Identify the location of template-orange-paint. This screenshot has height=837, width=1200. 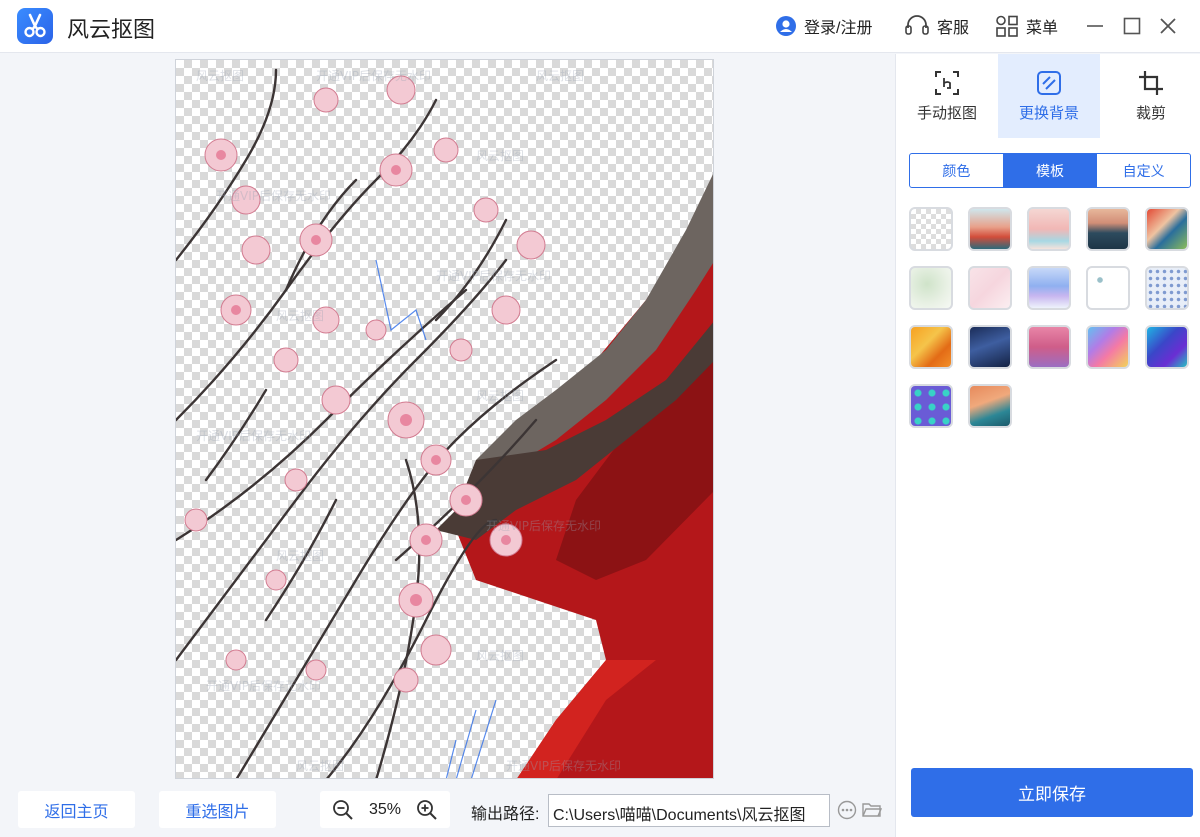
(931, 347).